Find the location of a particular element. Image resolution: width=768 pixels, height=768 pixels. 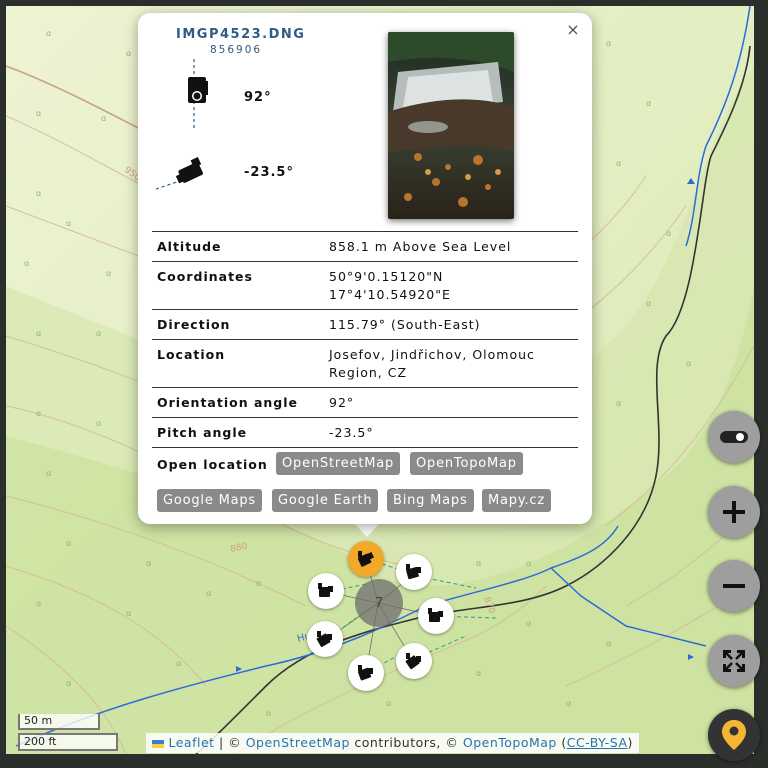

attribution-text: | © is located at coordinates (230, 742).